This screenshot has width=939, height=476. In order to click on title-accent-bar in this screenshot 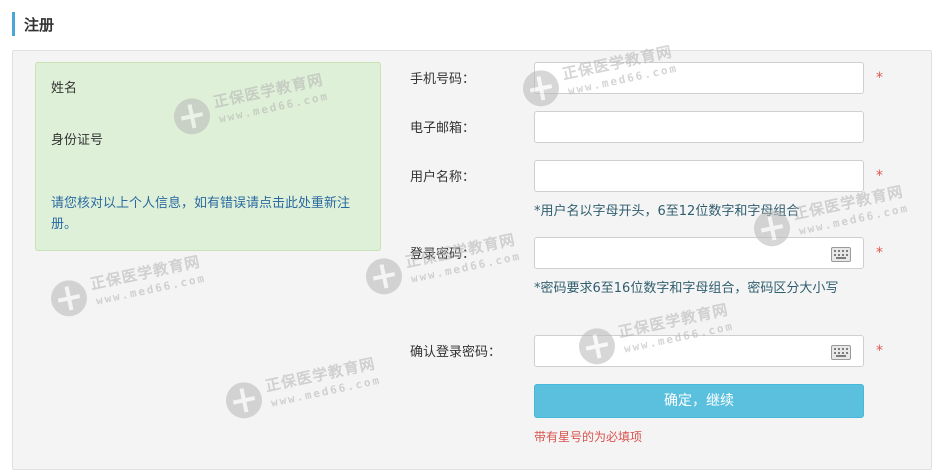, I will do `click(13, 24)`.